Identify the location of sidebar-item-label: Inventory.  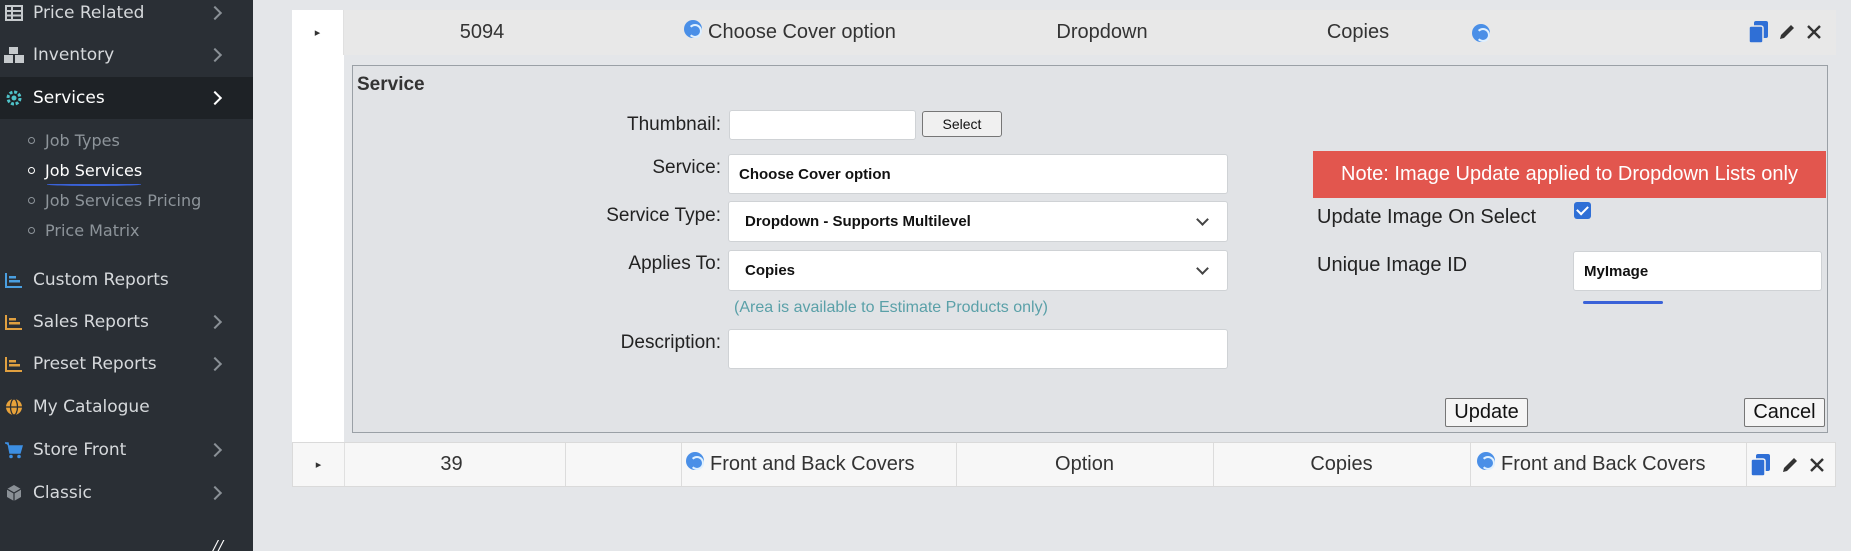
(74, 55).